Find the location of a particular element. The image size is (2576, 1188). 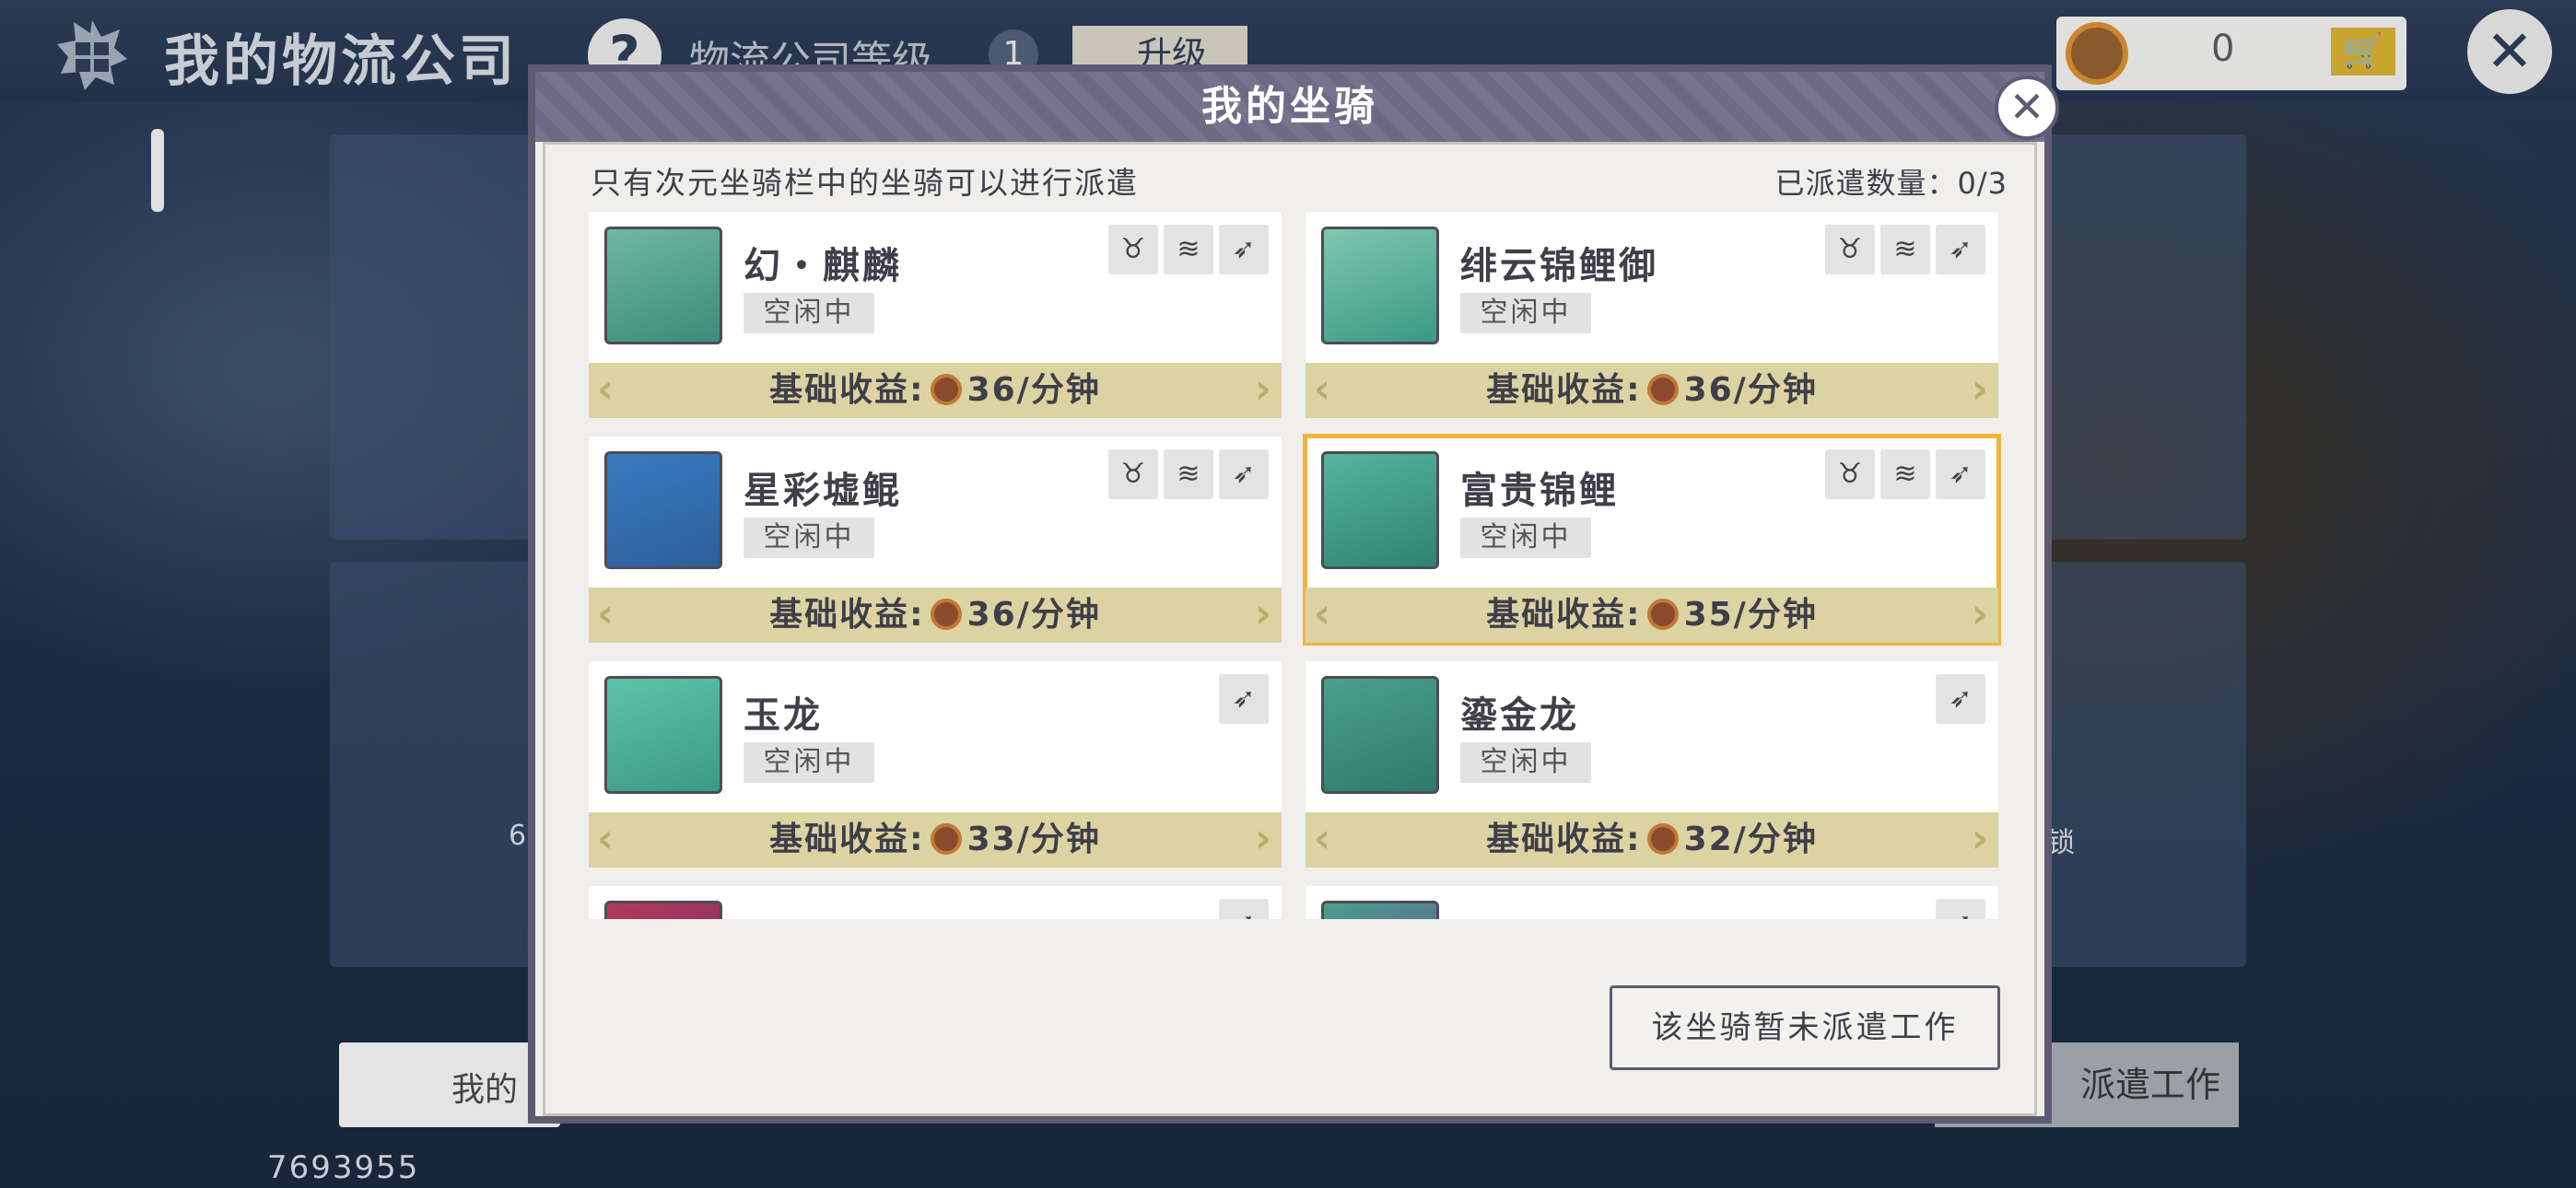

dialog-title: 我的坐骑 is located at coordinates (1289, 106).